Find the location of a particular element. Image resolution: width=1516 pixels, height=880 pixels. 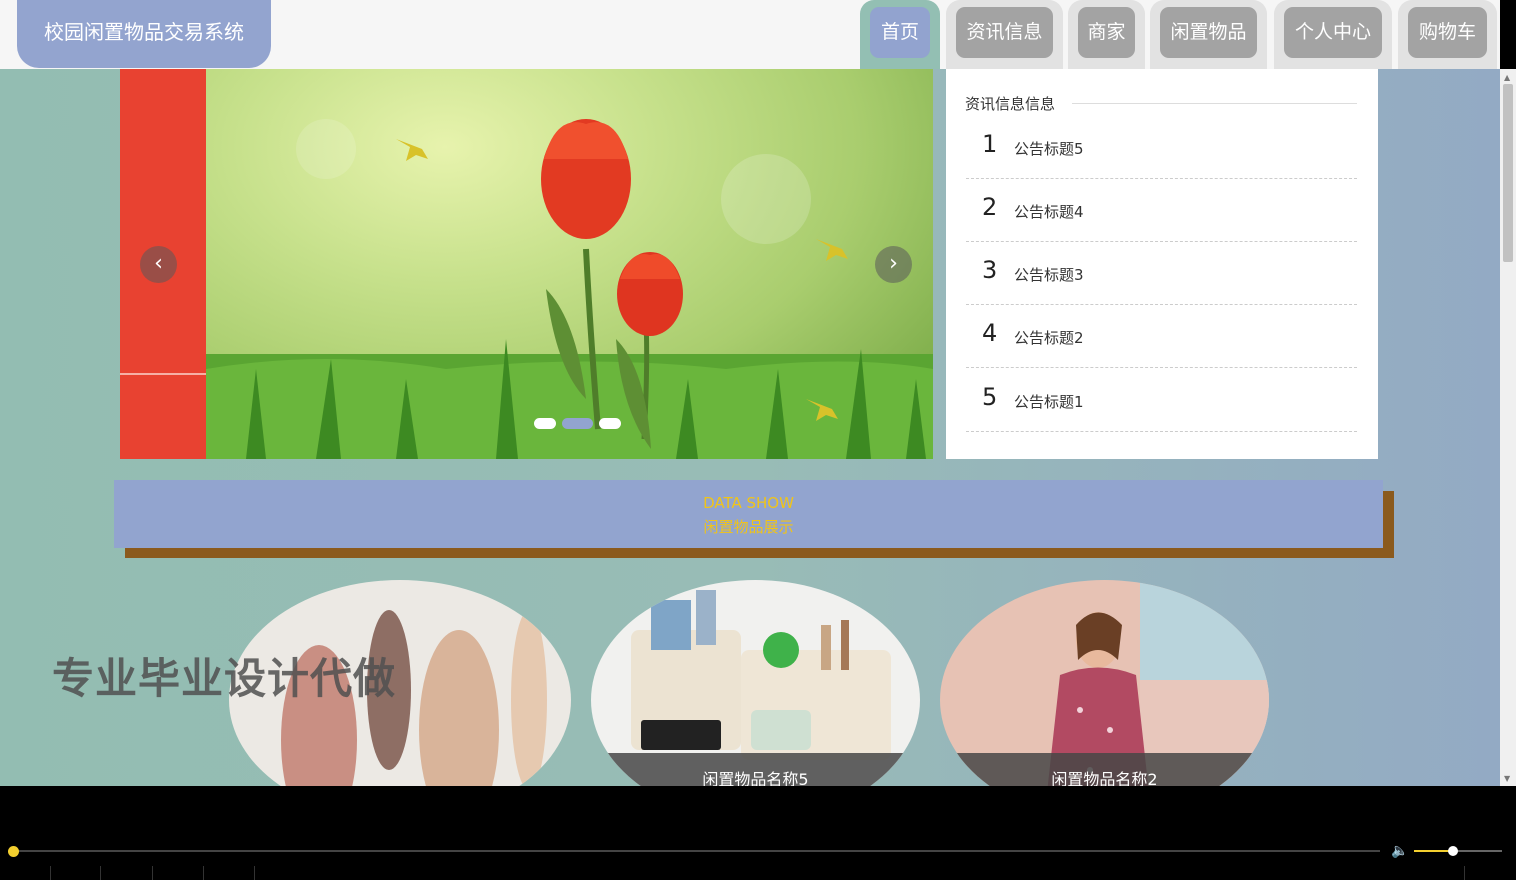

nav-tab-home: 首页 is located at coordinates (900, 34).